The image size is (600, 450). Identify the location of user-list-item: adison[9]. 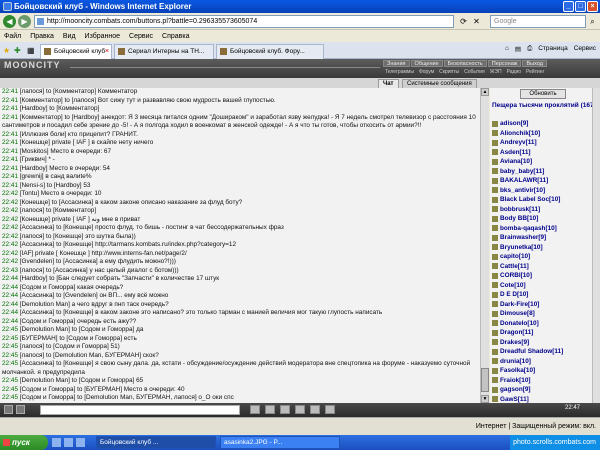
(542, 124).